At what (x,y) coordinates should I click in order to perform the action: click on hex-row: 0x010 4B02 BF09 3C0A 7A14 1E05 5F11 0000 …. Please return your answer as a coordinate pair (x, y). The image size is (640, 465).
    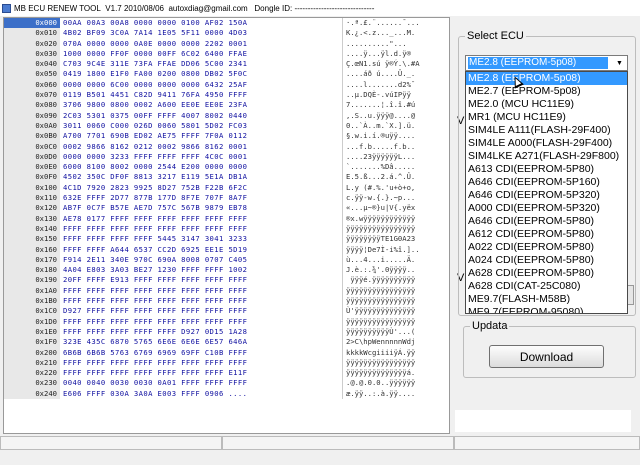
    Looking at the image, I should click on (226, 33).